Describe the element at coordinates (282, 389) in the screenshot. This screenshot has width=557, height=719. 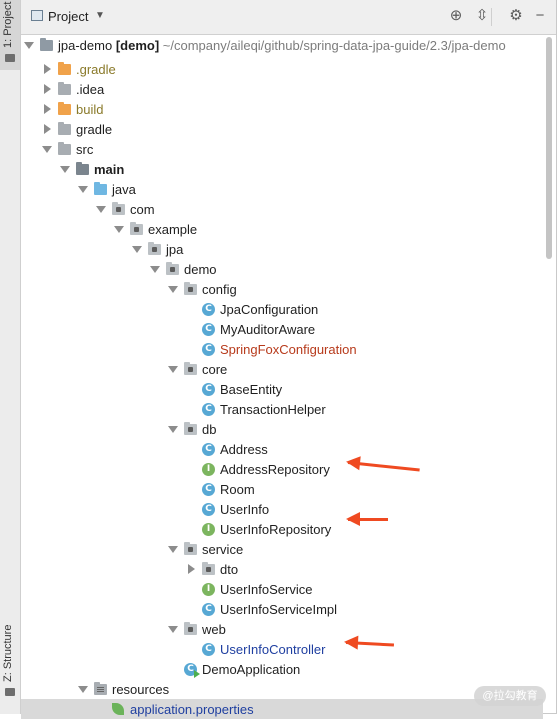
I see `tree-node: C BaseEntity` at that location.